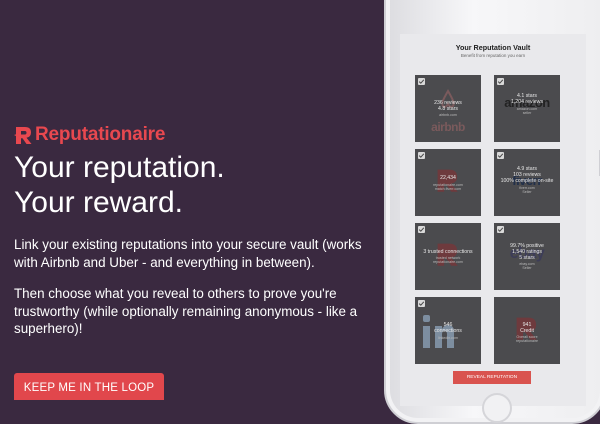 The height and width of the screenshot is (424, 600). I want to click on tile-source: airbnb.com, so click(448, 115).